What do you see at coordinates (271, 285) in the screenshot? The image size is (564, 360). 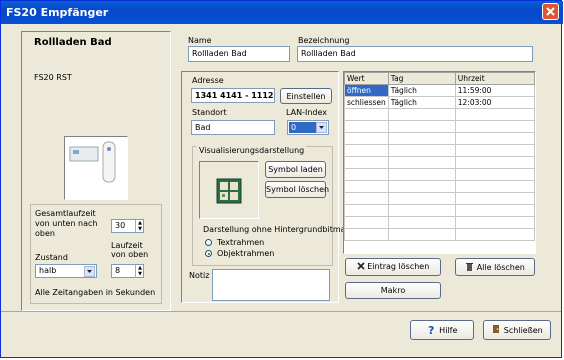 I see `notes-input` at bounding box center [271, 285].